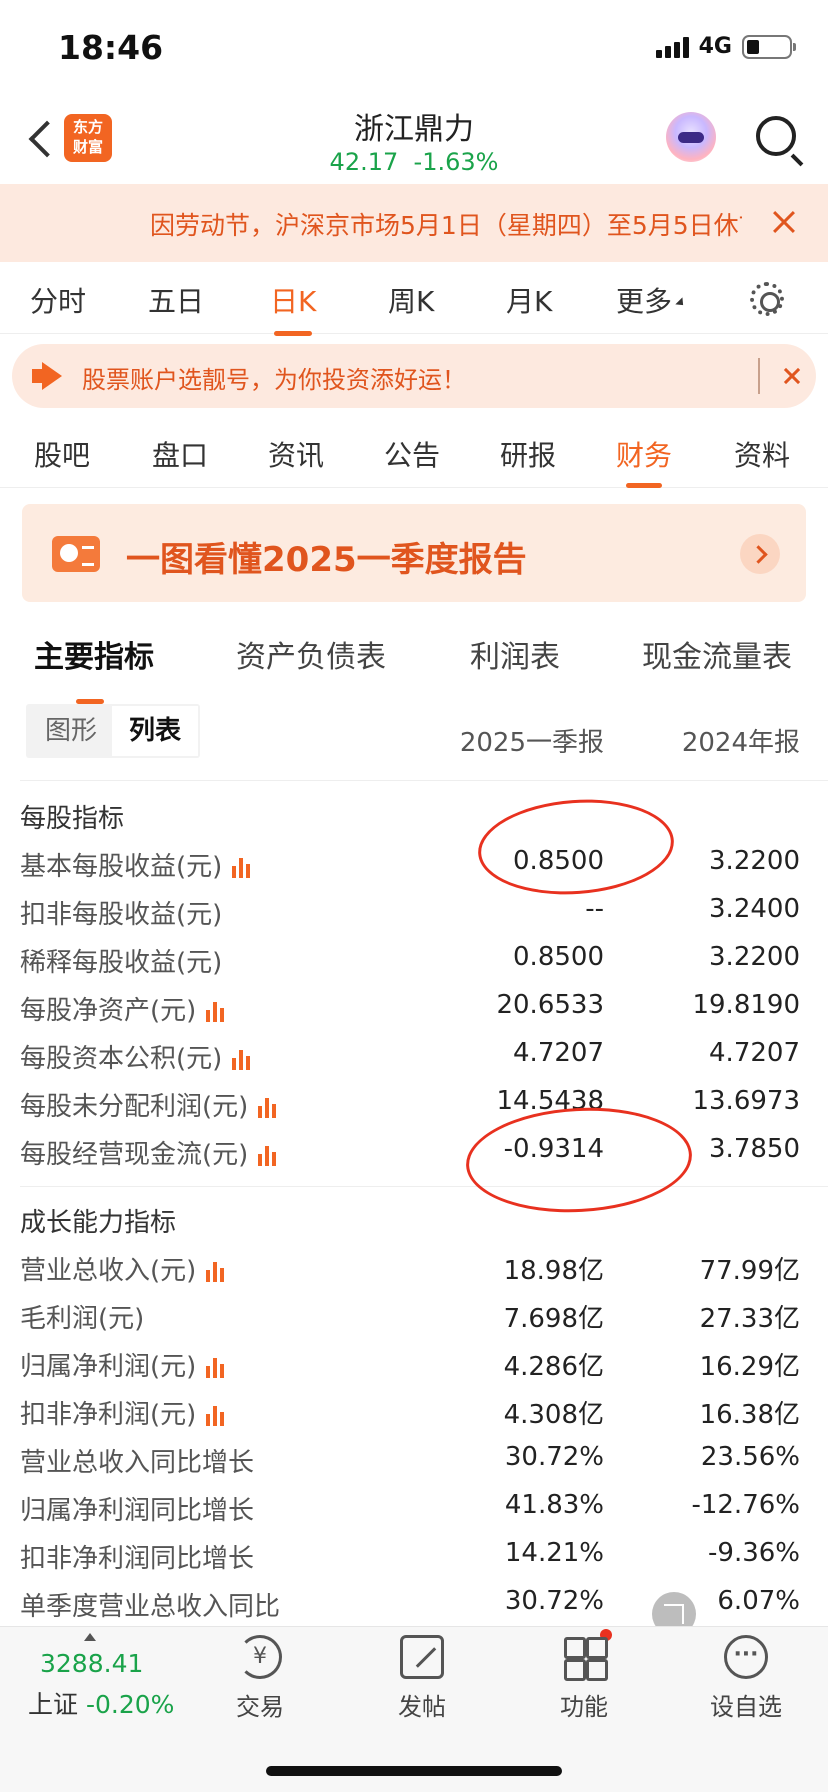 Image resolution: width=828 pixels, height=1792 pixels. What do you see at coordinates (456, 162) in the screenshot?
I see `stock-change: -1.63%` at bounding box center [456, 162].